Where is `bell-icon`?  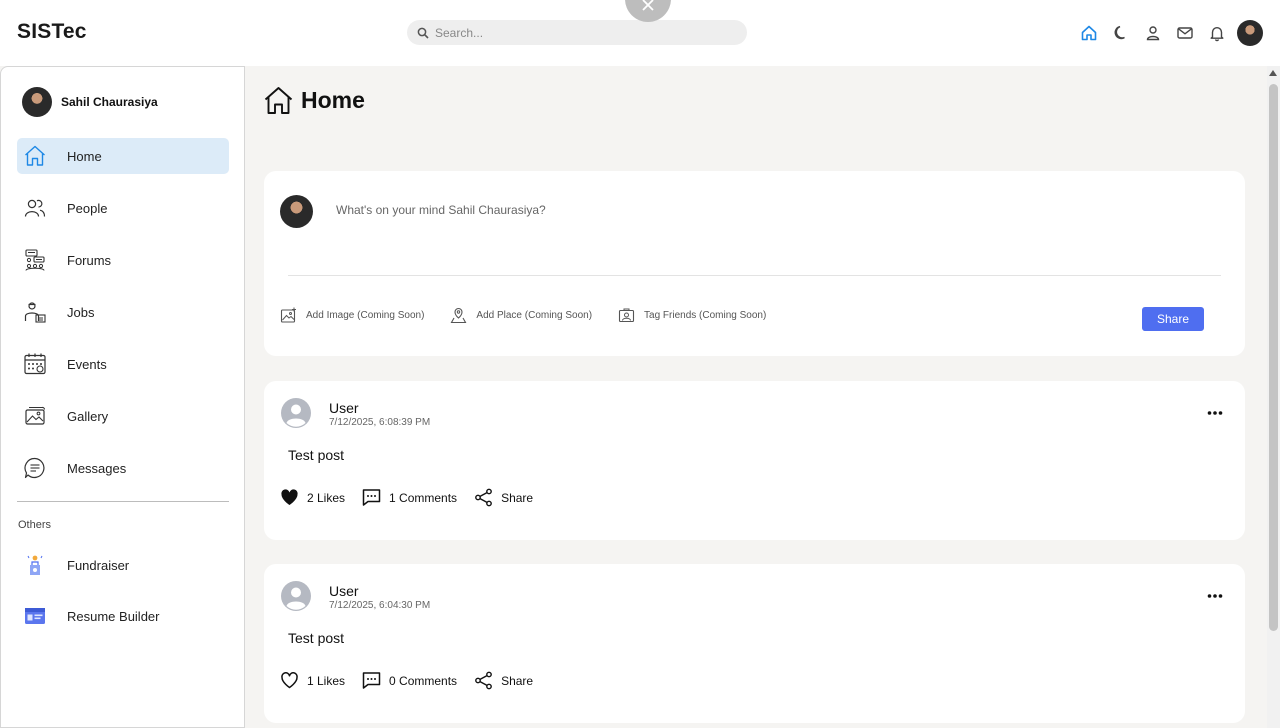 bell-icon is located at coordinates (1217, 34).